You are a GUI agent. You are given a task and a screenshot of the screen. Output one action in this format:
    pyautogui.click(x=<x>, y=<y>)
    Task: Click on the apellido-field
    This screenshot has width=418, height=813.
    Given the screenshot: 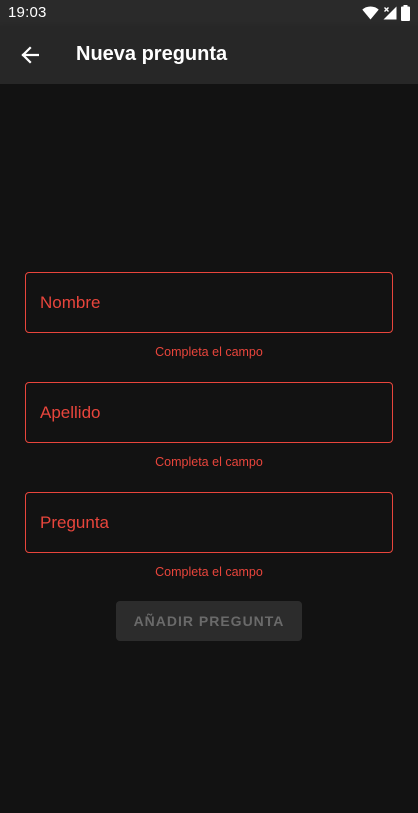 What is the action you would take?
    pyautogui.click(x=209, y=412)
    